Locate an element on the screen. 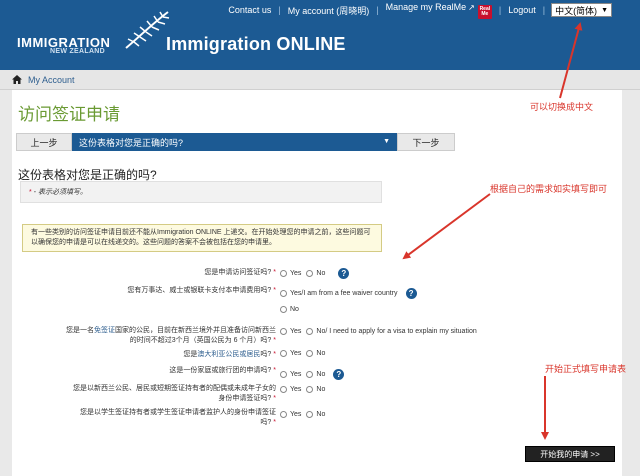 The height and width of the screenshot is (476, 640). breadcrumb-my-account: My Account is located at coordinates (51, 80).